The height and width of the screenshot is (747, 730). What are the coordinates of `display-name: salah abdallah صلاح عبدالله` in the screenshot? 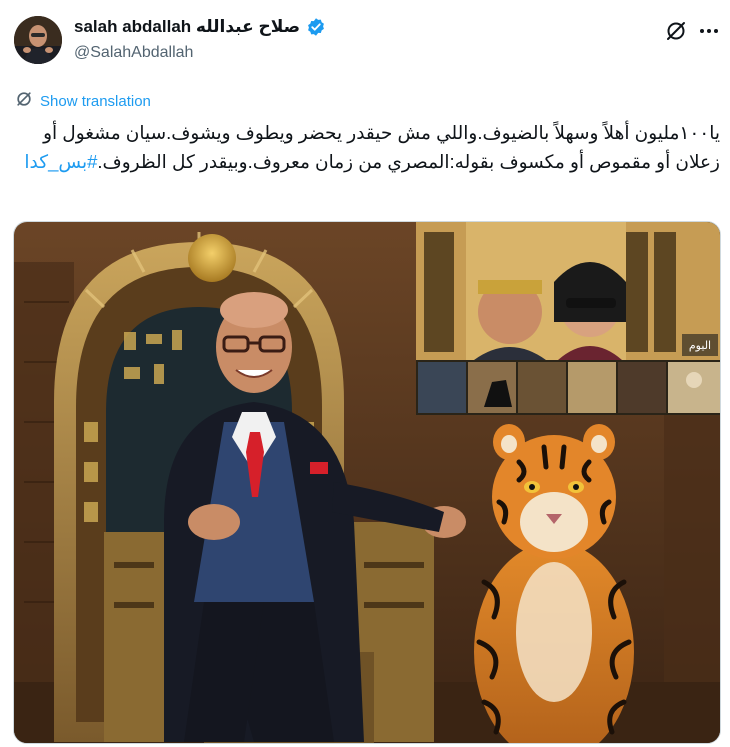 It's located at (187, 27).